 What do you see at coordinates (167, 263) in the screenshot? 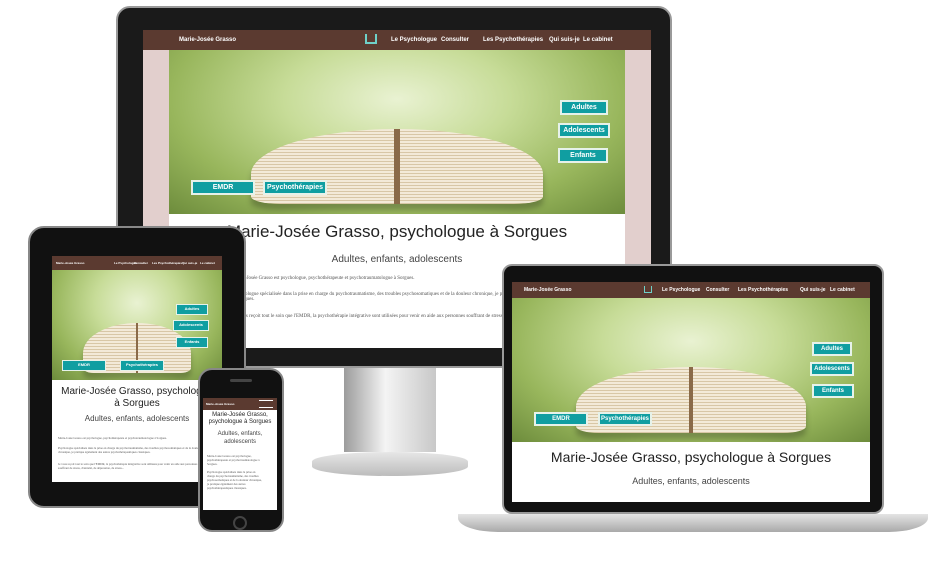
I see `tablet-nav-psychotherapies: Les Psychothérapies` at bounding box center [167, 263].